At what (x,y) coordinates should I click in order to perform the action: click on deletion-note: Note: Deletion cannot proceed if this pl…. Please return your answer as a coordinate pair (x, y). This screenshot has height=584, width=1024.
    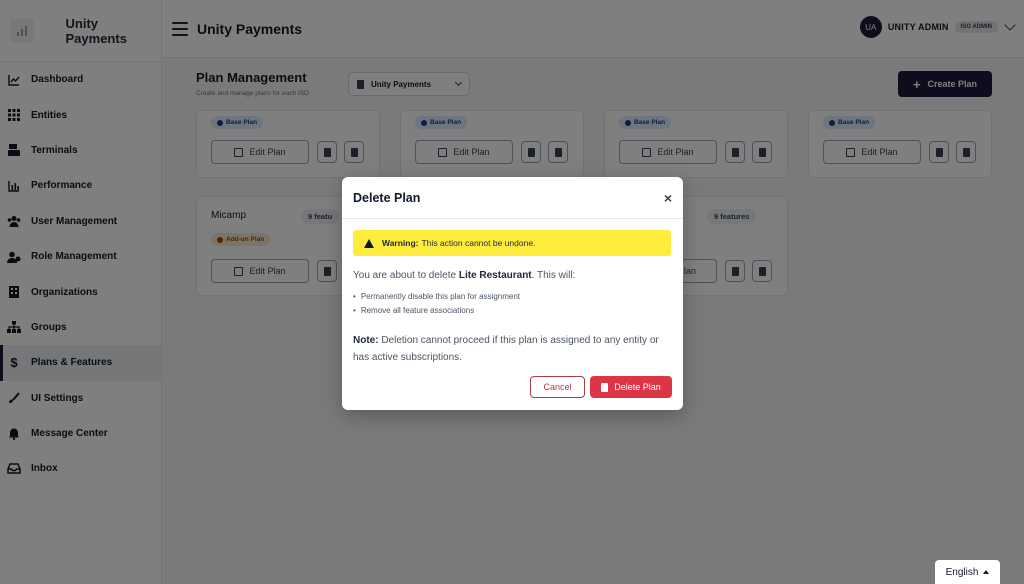
    Looking at the image, I should click on (513, 349).